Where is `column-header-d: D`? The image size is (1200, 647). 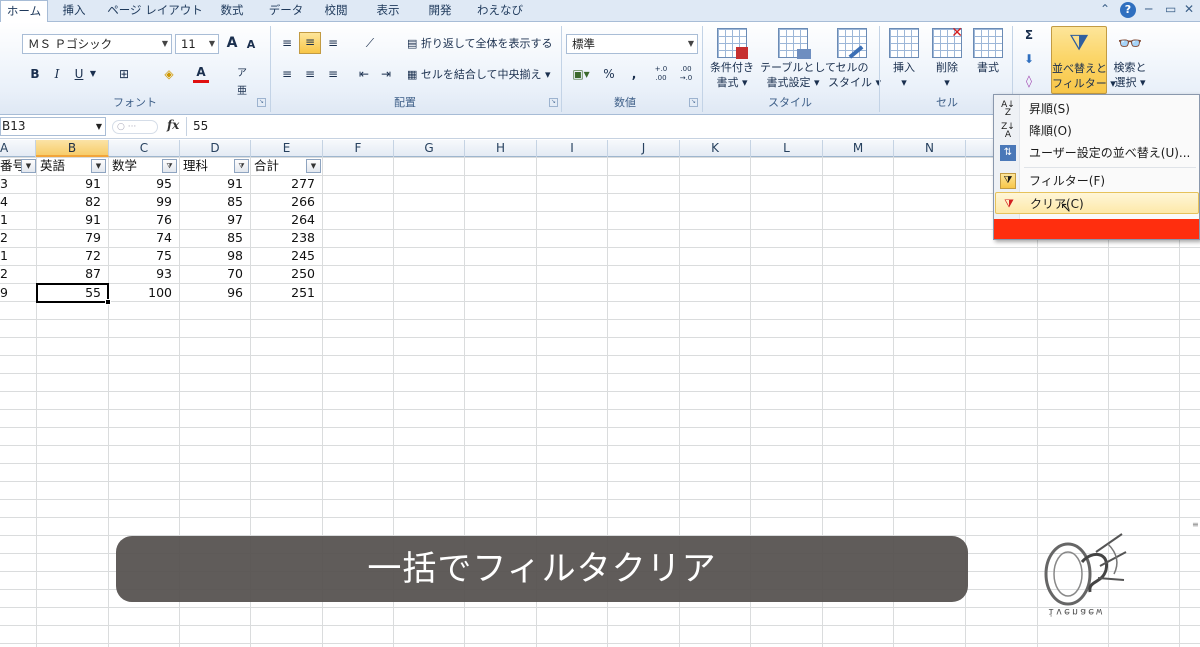 column-header-d: D is located at coordinates (215, 148).